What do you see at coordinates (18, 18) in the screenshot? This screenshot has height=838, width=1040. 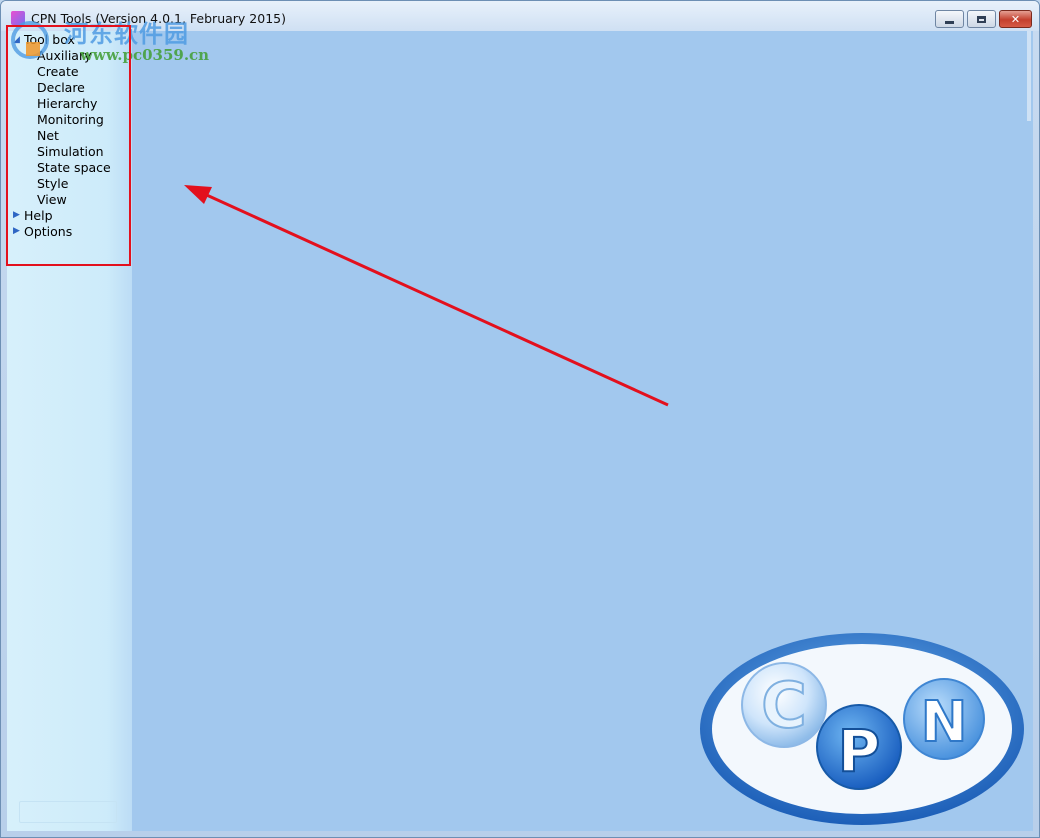 I see `app-icon` at bounding box center [18, 18].